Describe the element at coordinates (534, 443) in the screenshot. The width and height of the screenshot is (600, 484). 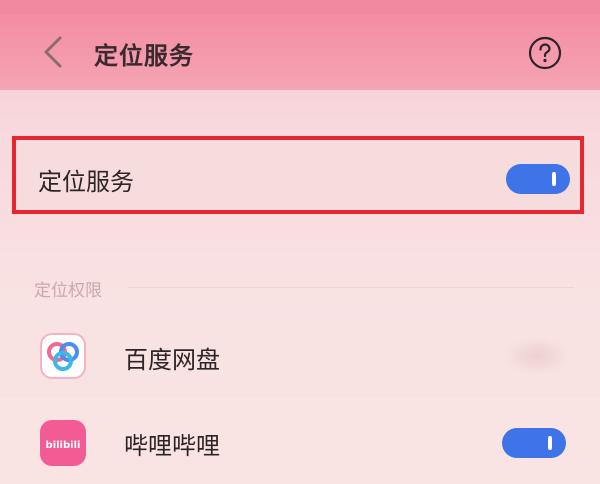
I see `bilibili-location-toggle` at that location.